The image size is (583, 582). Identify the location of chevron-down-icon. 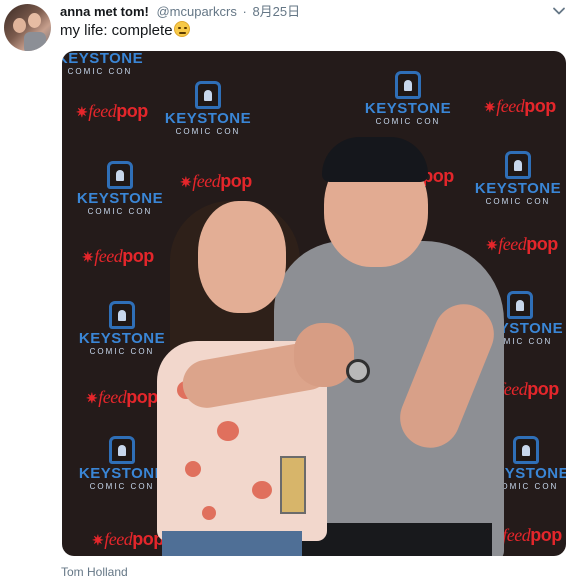
(559, 11).